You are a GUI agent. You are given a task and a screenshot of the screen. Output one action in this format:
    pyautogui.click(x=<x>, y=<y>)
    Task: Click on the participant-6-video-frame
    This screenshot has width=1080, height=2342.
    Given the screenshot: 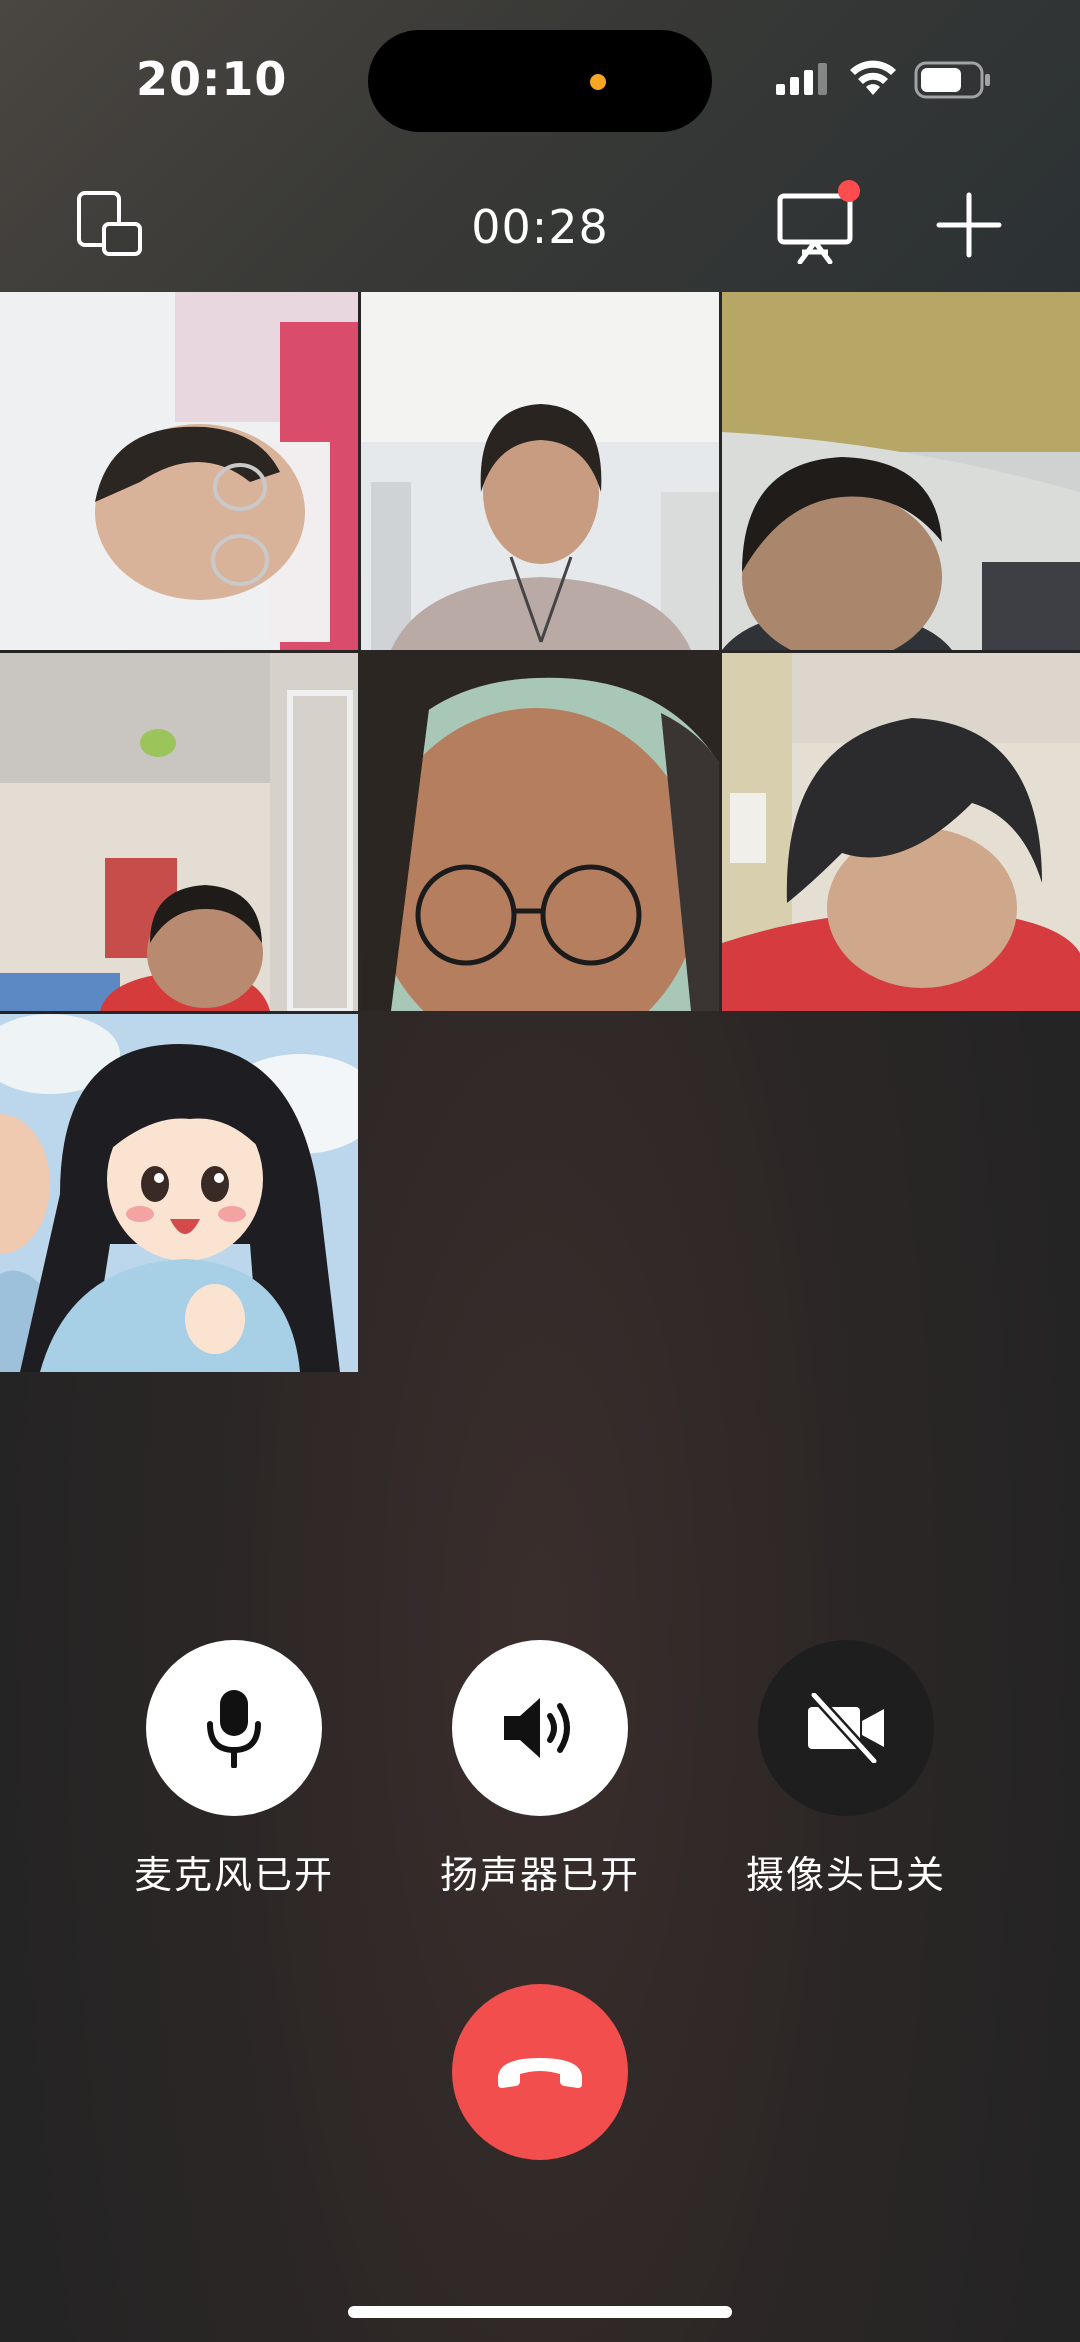 What is the action you would take?
    pyautogui.click(x=901, y=832)
    